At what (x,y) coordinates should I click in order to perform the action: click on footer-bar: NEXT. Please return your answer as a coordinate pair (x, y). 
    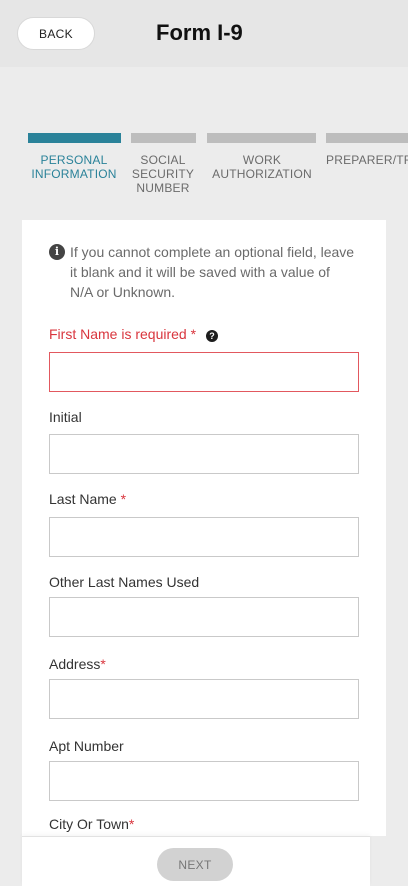
    Looking at the image, I should click on (196, 861).